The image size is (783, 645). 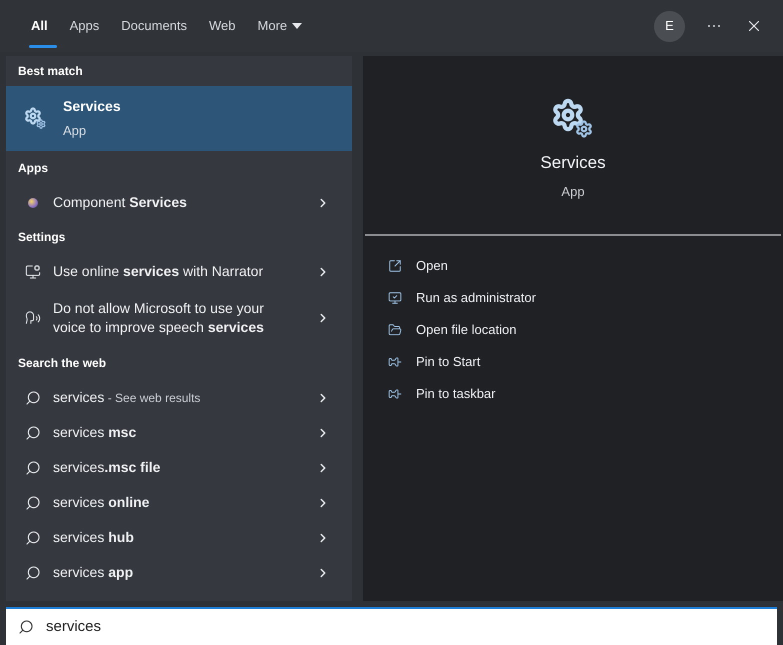 What do you see at coordinates (411, 627) in the screenshot?
I see `search-input: services` at bounding box center [411, 627].